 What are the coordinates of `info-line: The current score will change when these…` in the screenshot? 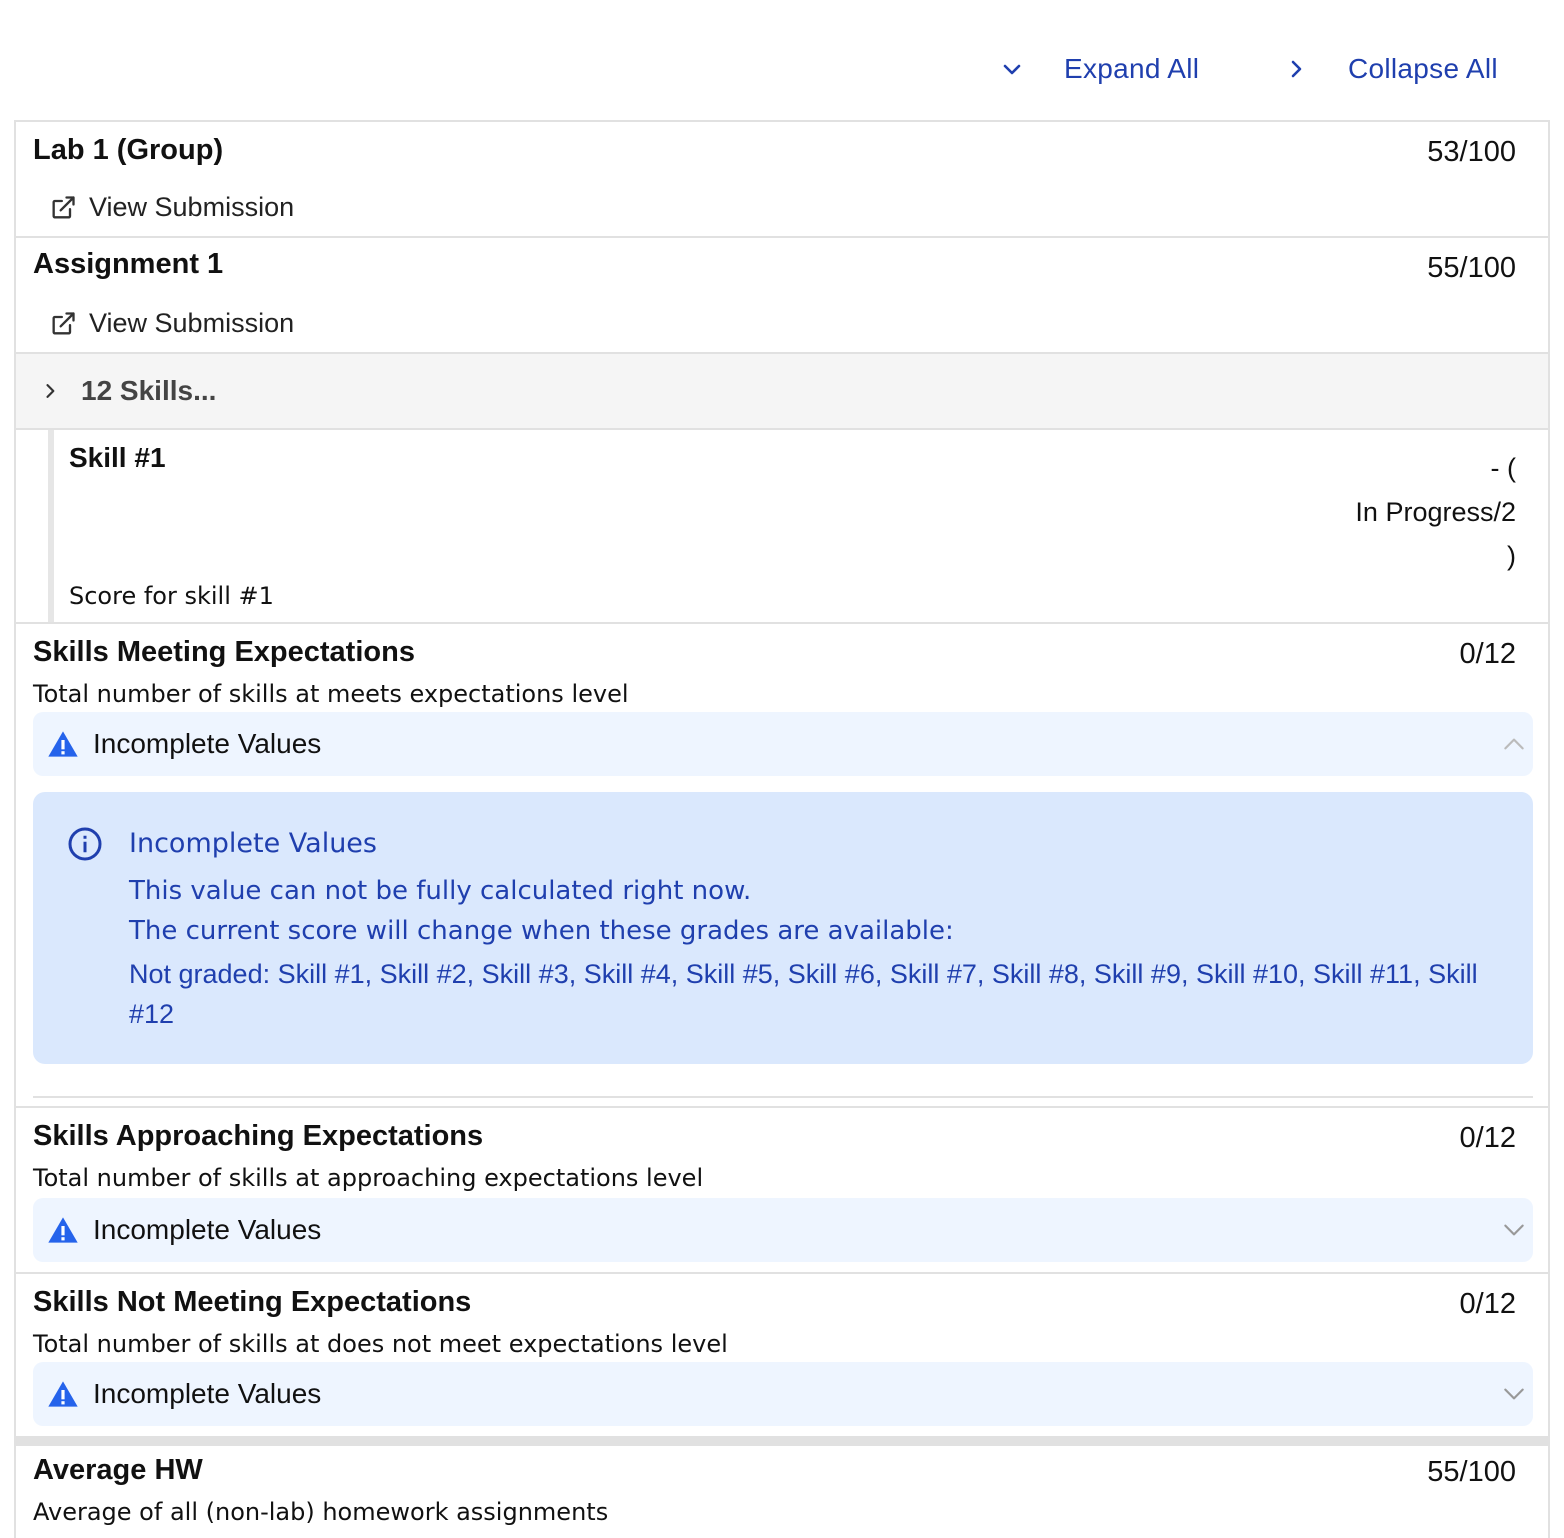 It's located at (541, 931).